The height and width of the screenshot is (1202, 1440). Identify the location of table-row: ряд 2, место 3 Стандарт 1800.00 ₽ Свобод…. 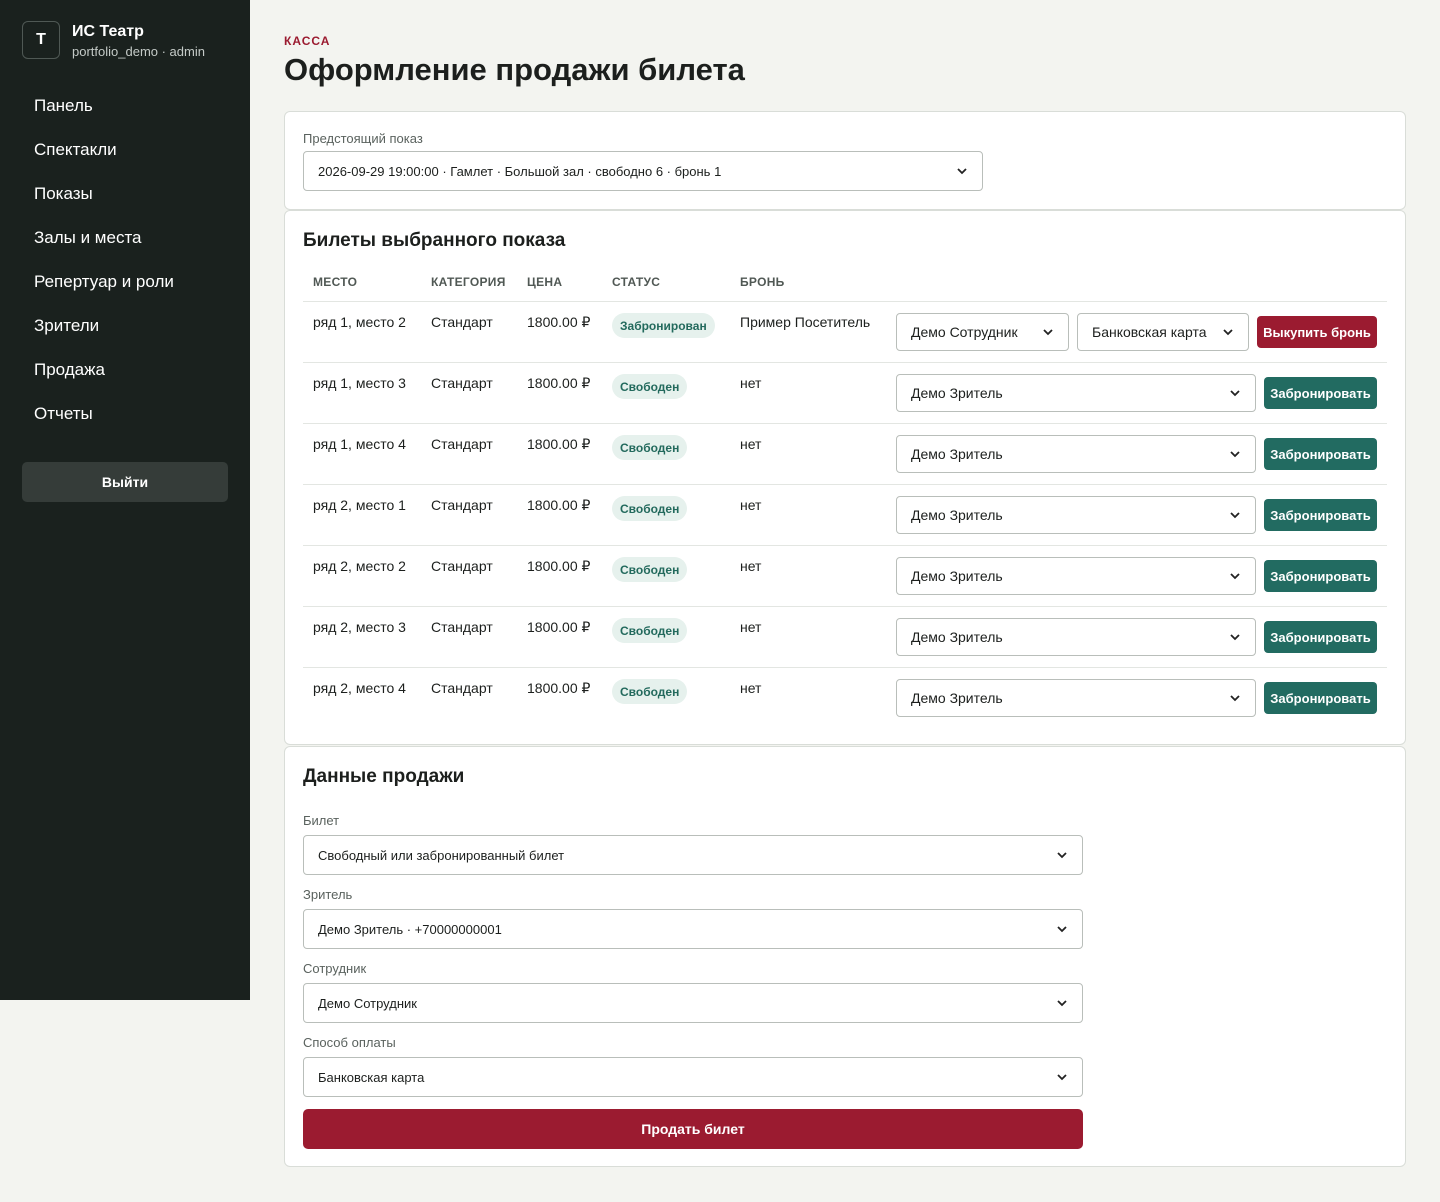
(845, 636).